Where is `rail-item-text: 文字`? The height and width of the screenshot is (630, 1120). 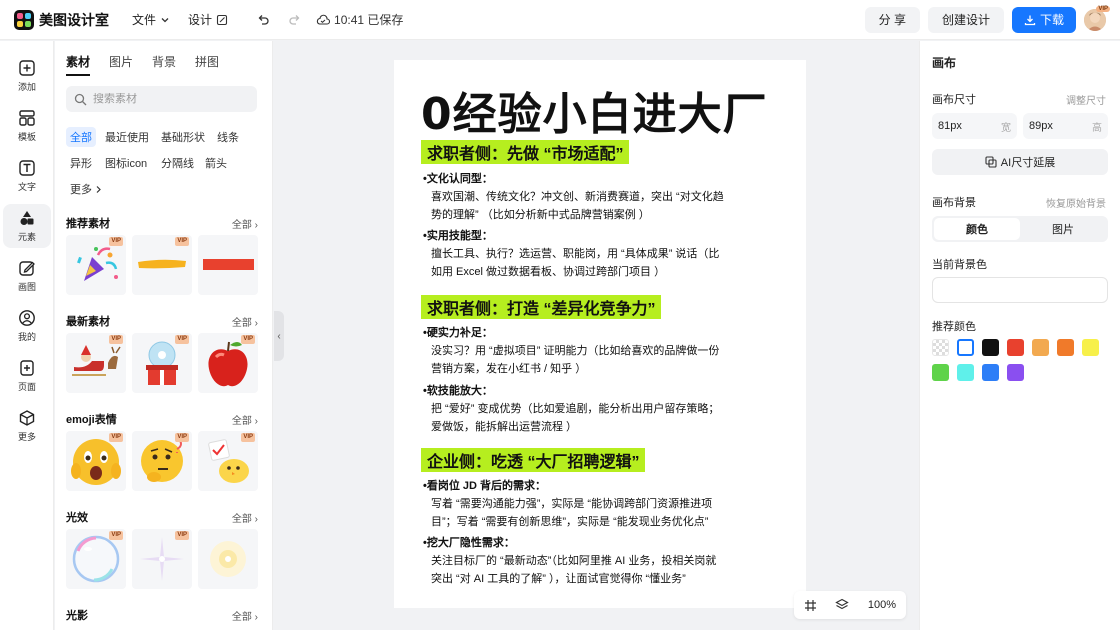
rail-item-text: 文字 is located at coordinates (27, 176).